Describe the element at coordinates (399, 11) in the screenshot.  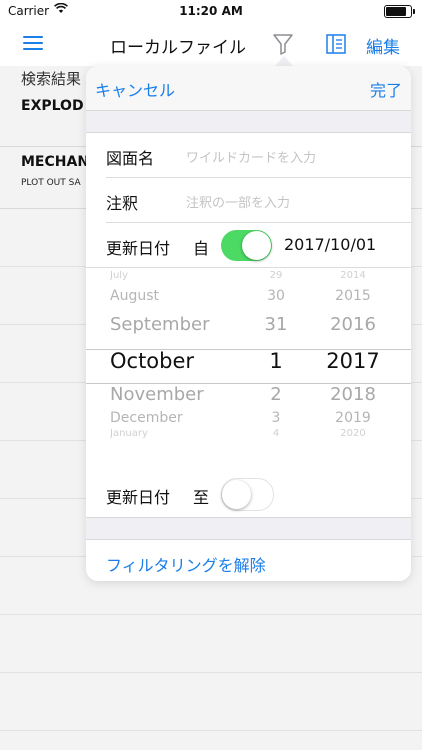
I see `battery-icon` at that location.